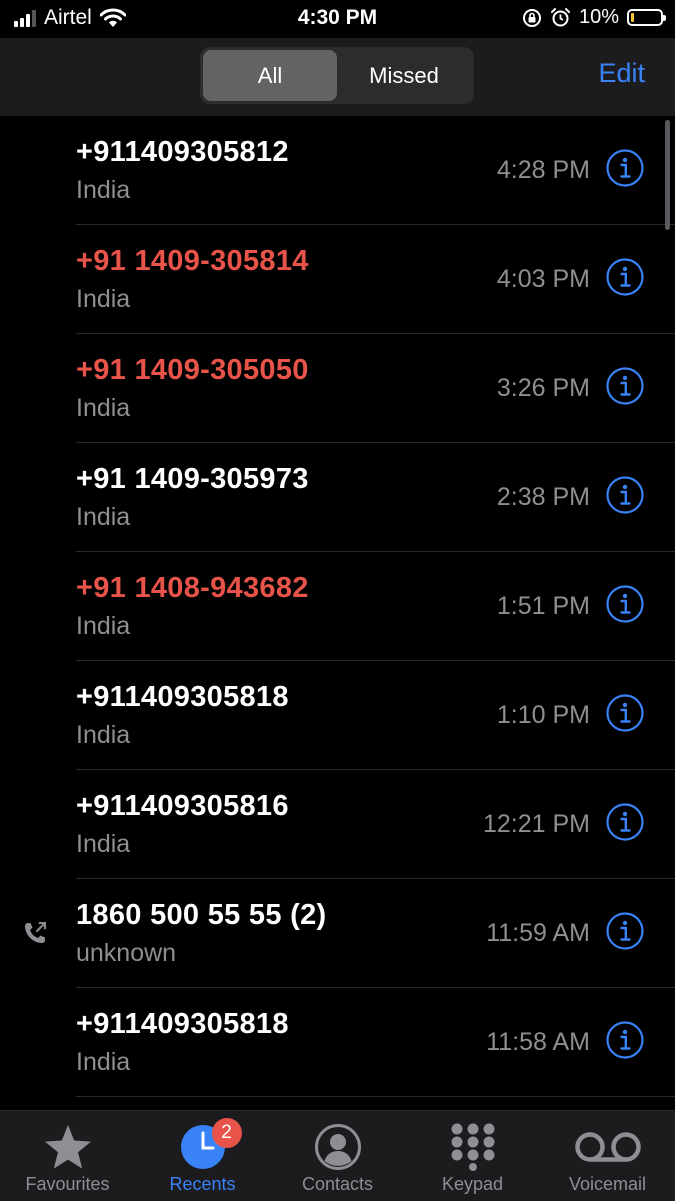 The width and height of the screenshot is (675, 1201). Describe the element at coordinates (192, 261) in the screenshot. I see `caller-number: +91 1409-305814` at that location.